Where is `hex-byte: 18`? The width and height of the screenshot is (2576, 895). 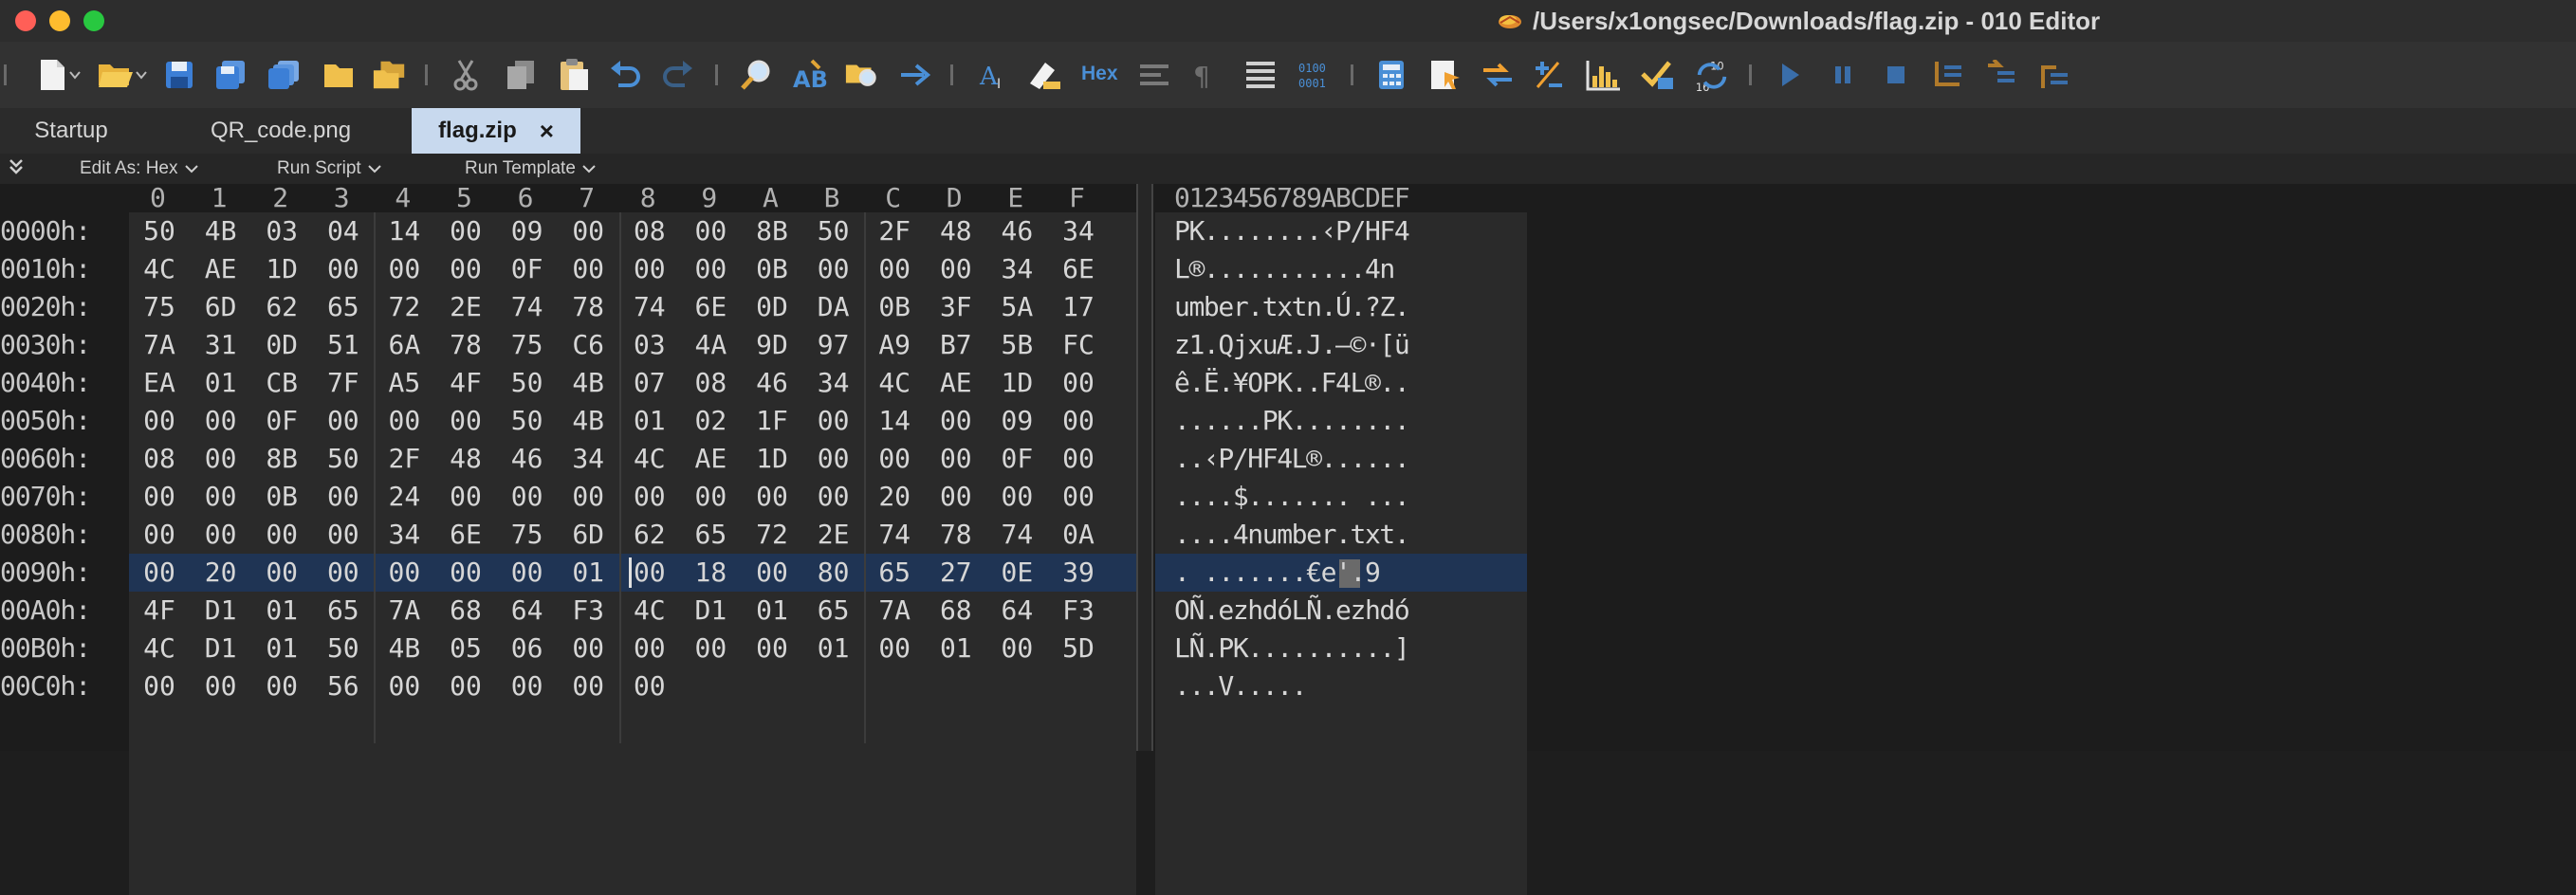 hex-byte: 18 is located at coordinates (710, 573).